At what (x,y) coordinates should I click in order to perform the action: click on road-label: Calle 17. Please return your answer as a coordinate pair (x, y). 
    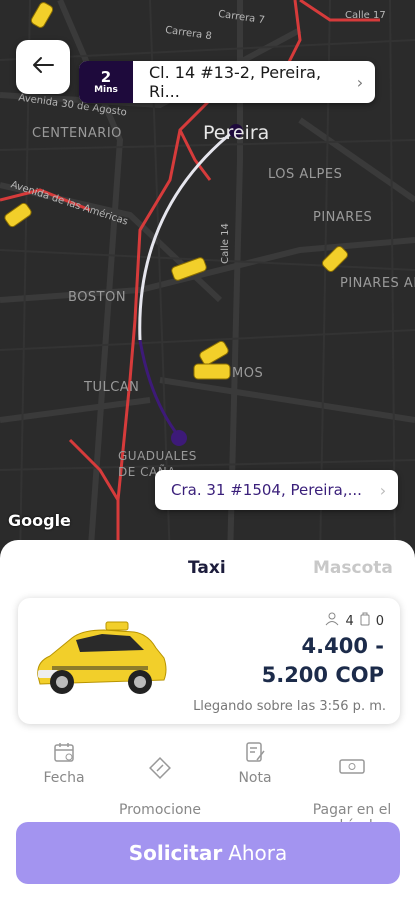
    Looking at the image, I should click on (365, 15).